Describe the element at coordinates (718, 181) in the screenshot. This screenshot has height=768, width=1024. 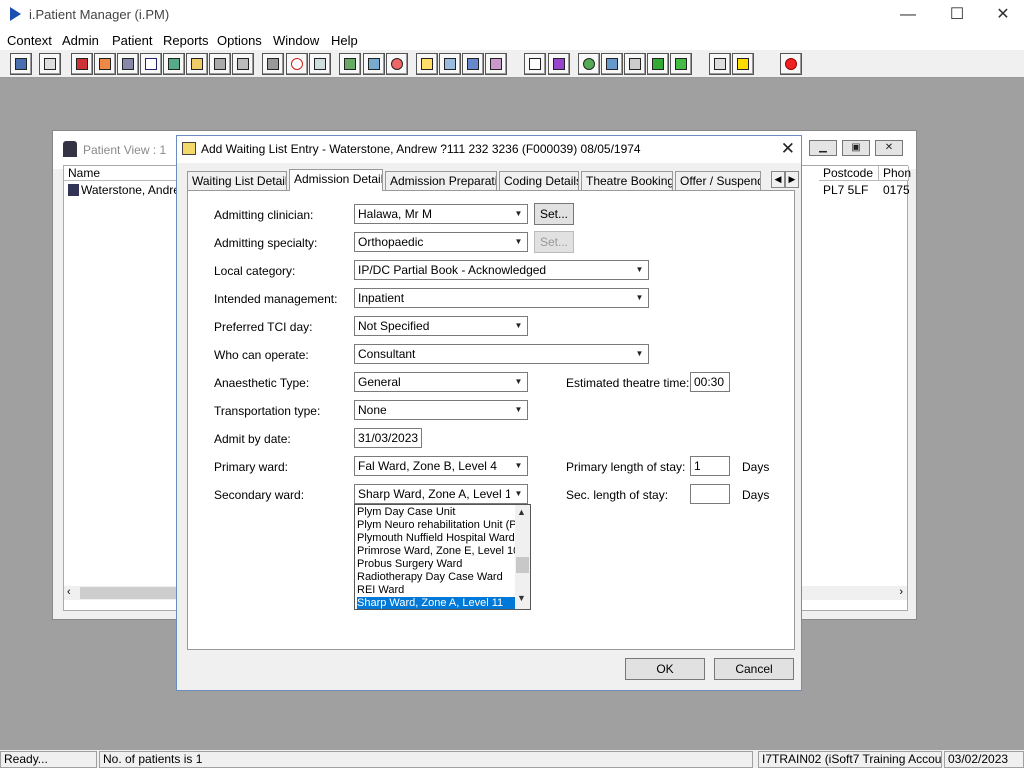
I see `tab-offer-suspend: Offer / Suspend` at that location.